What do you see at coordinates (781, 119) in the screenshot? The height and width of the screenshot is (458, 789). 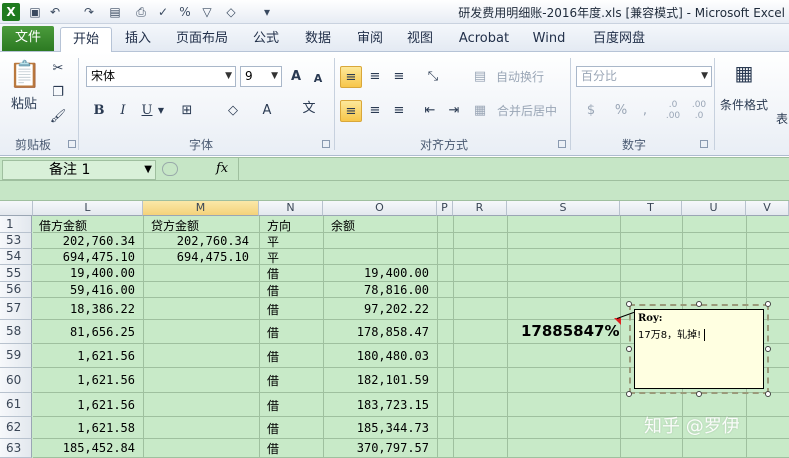 I see `format-as-table-button: 表` at bounding box center [781, 119].